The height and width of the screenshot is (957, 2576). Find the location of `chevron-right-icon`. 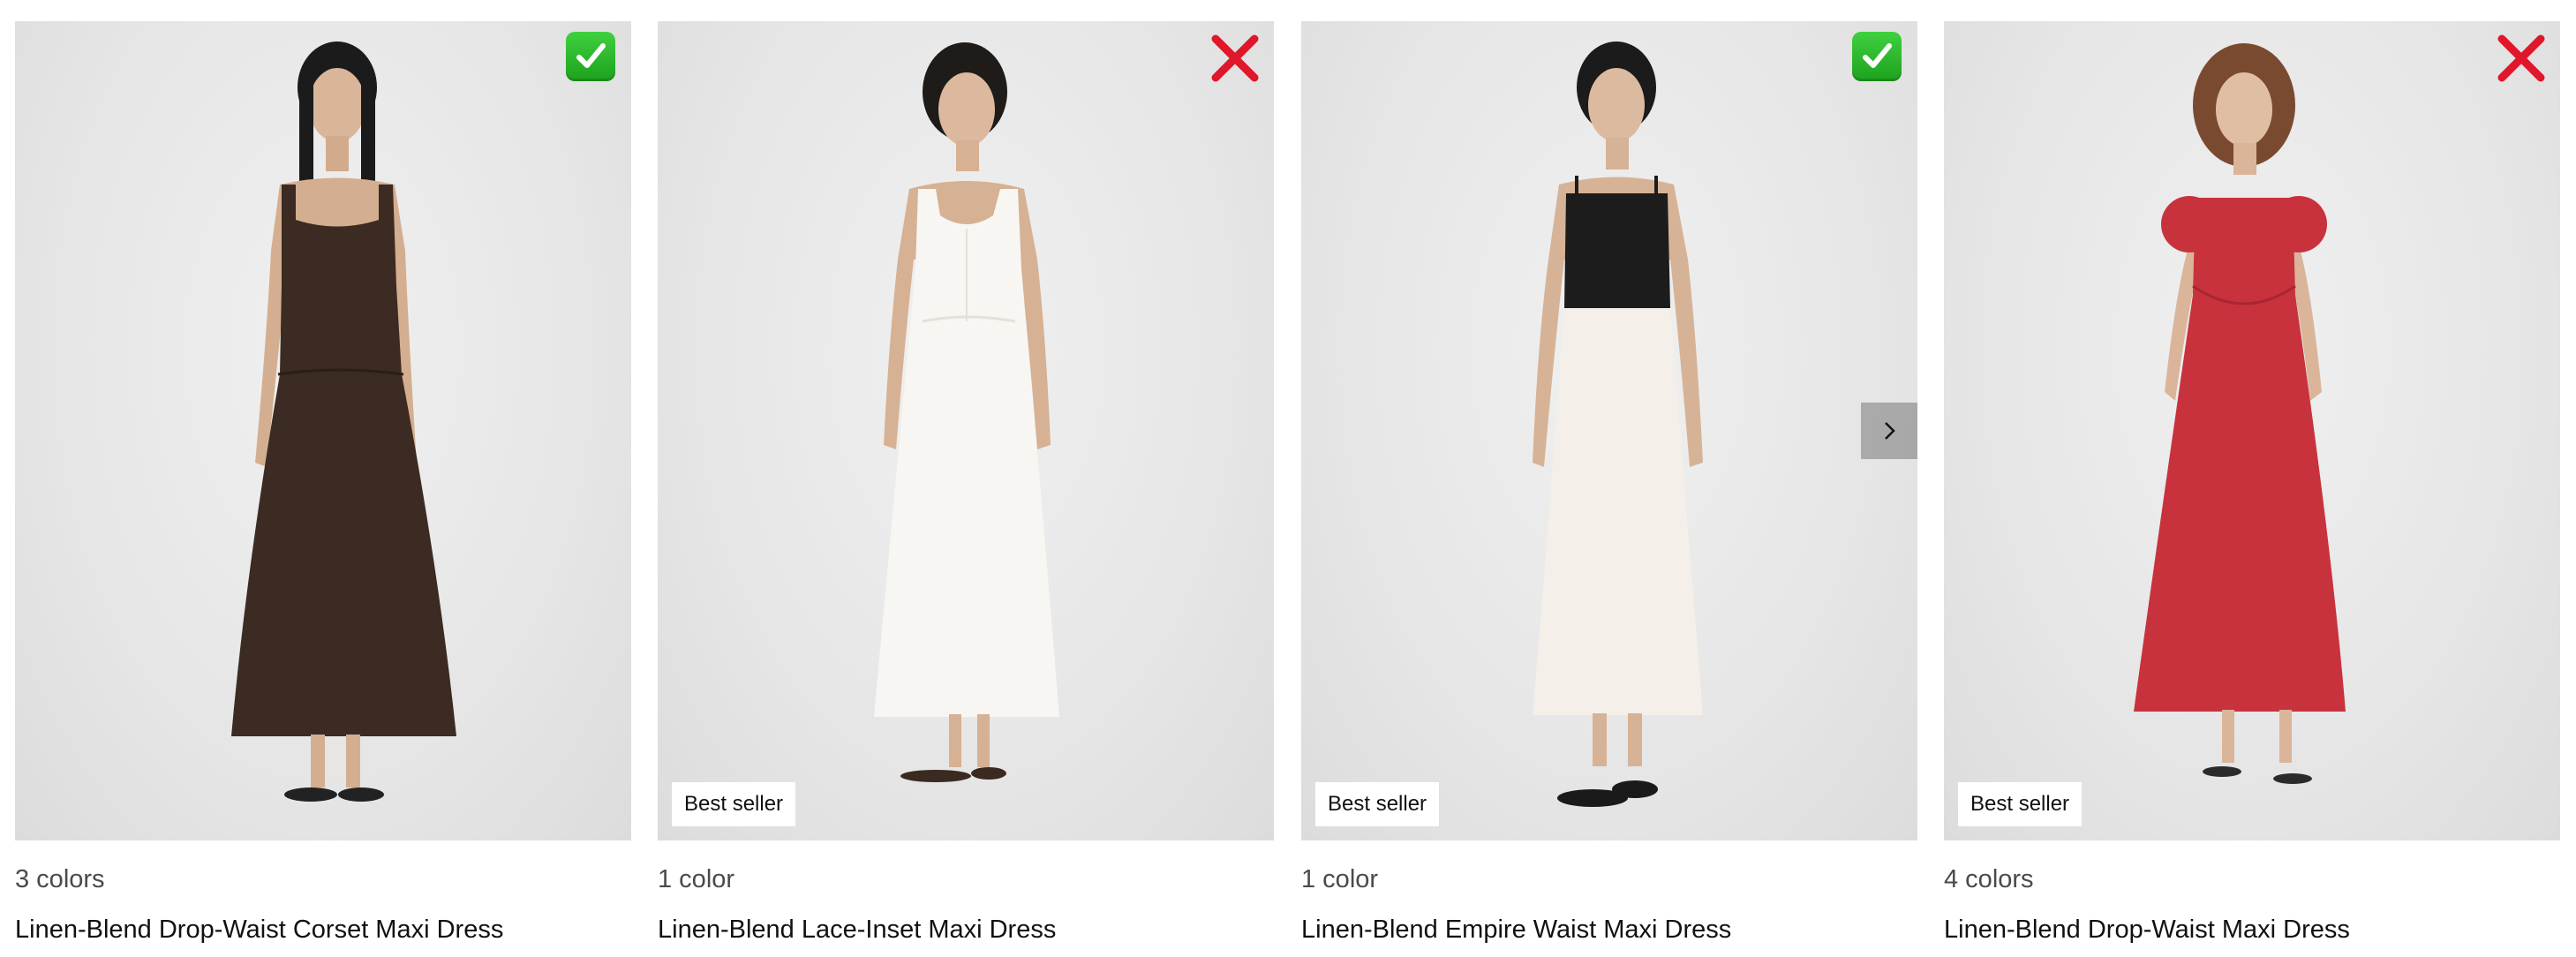

chevron-right-icon is located at coordinates (1890, 431).